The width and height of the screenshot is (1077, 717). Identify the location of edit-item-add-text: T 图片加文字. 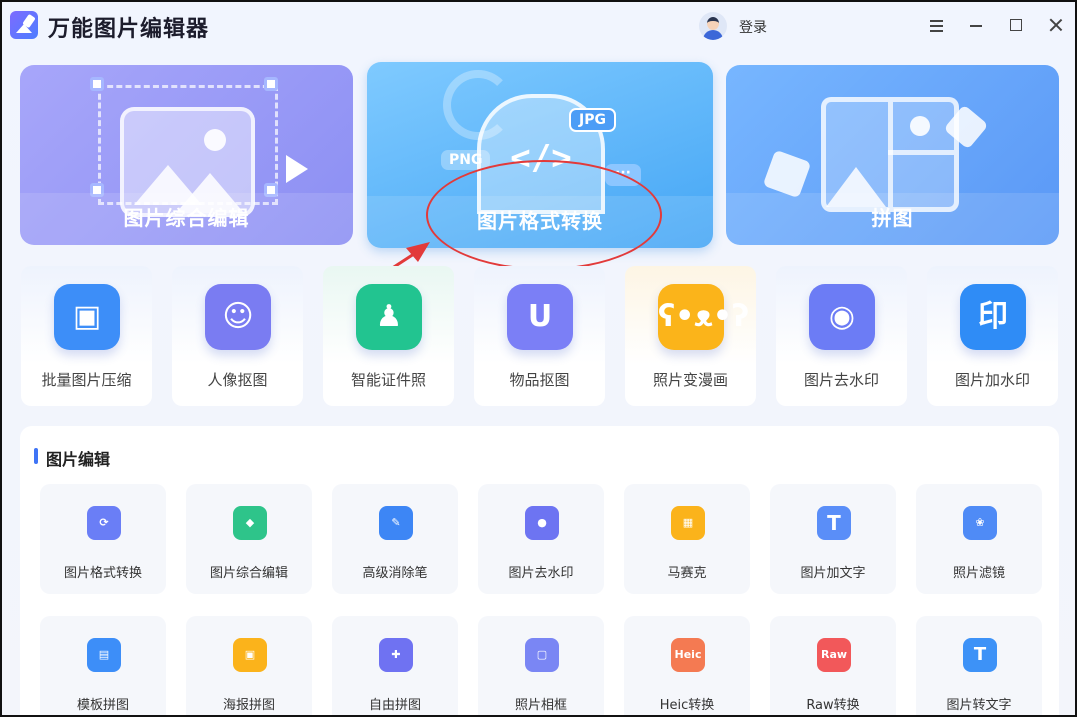
(833, 539).